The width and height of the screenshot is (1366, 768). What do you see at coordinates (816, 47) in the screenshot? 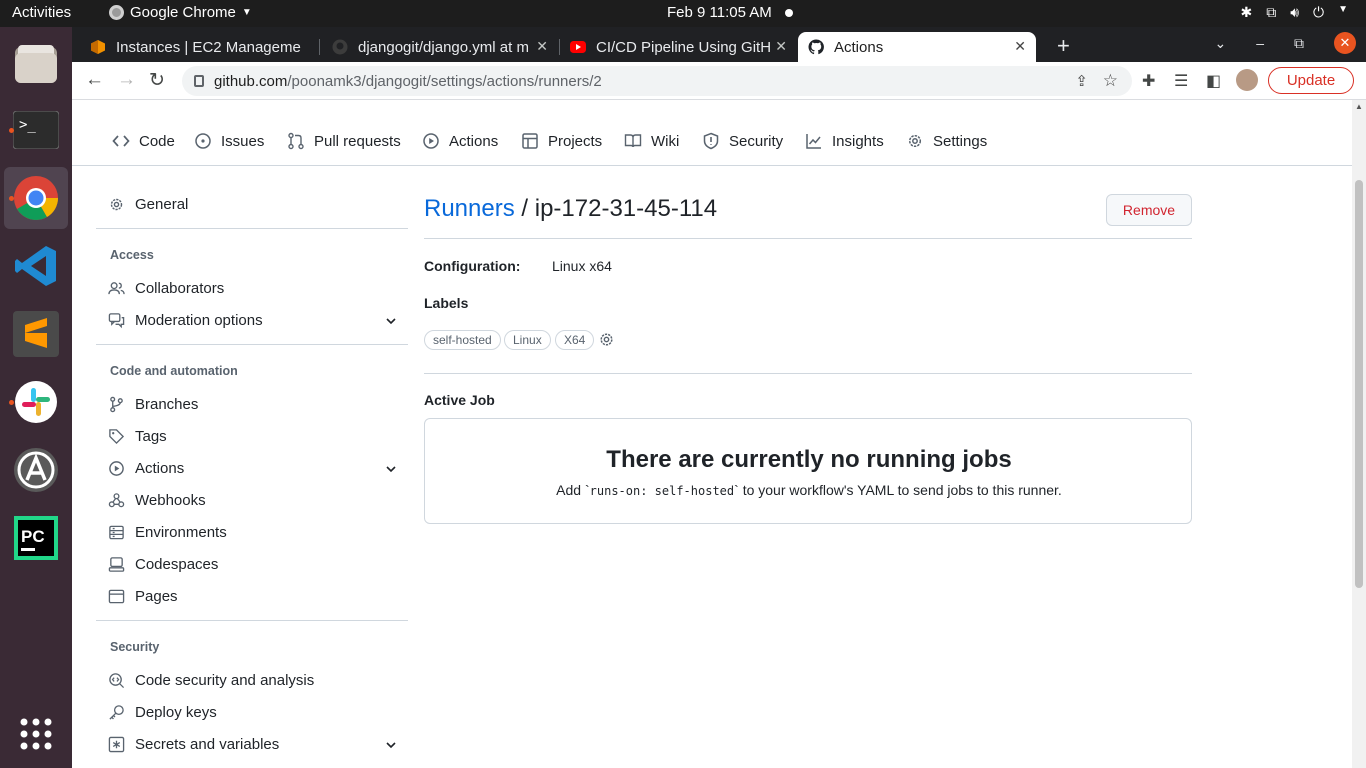
I see `github-icon` at bounding box center [816, 47].